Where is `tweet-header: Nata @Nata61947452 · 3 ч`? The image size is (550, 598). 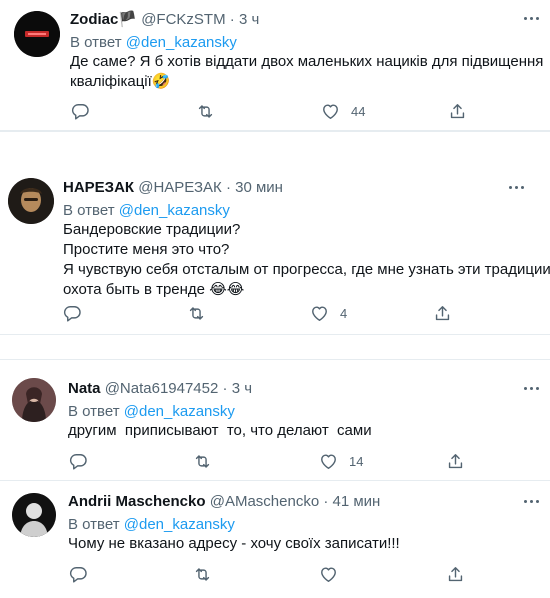 tweet-header: Nata @Nata61947452 · 3 ч is located at coordinates (160, 388).